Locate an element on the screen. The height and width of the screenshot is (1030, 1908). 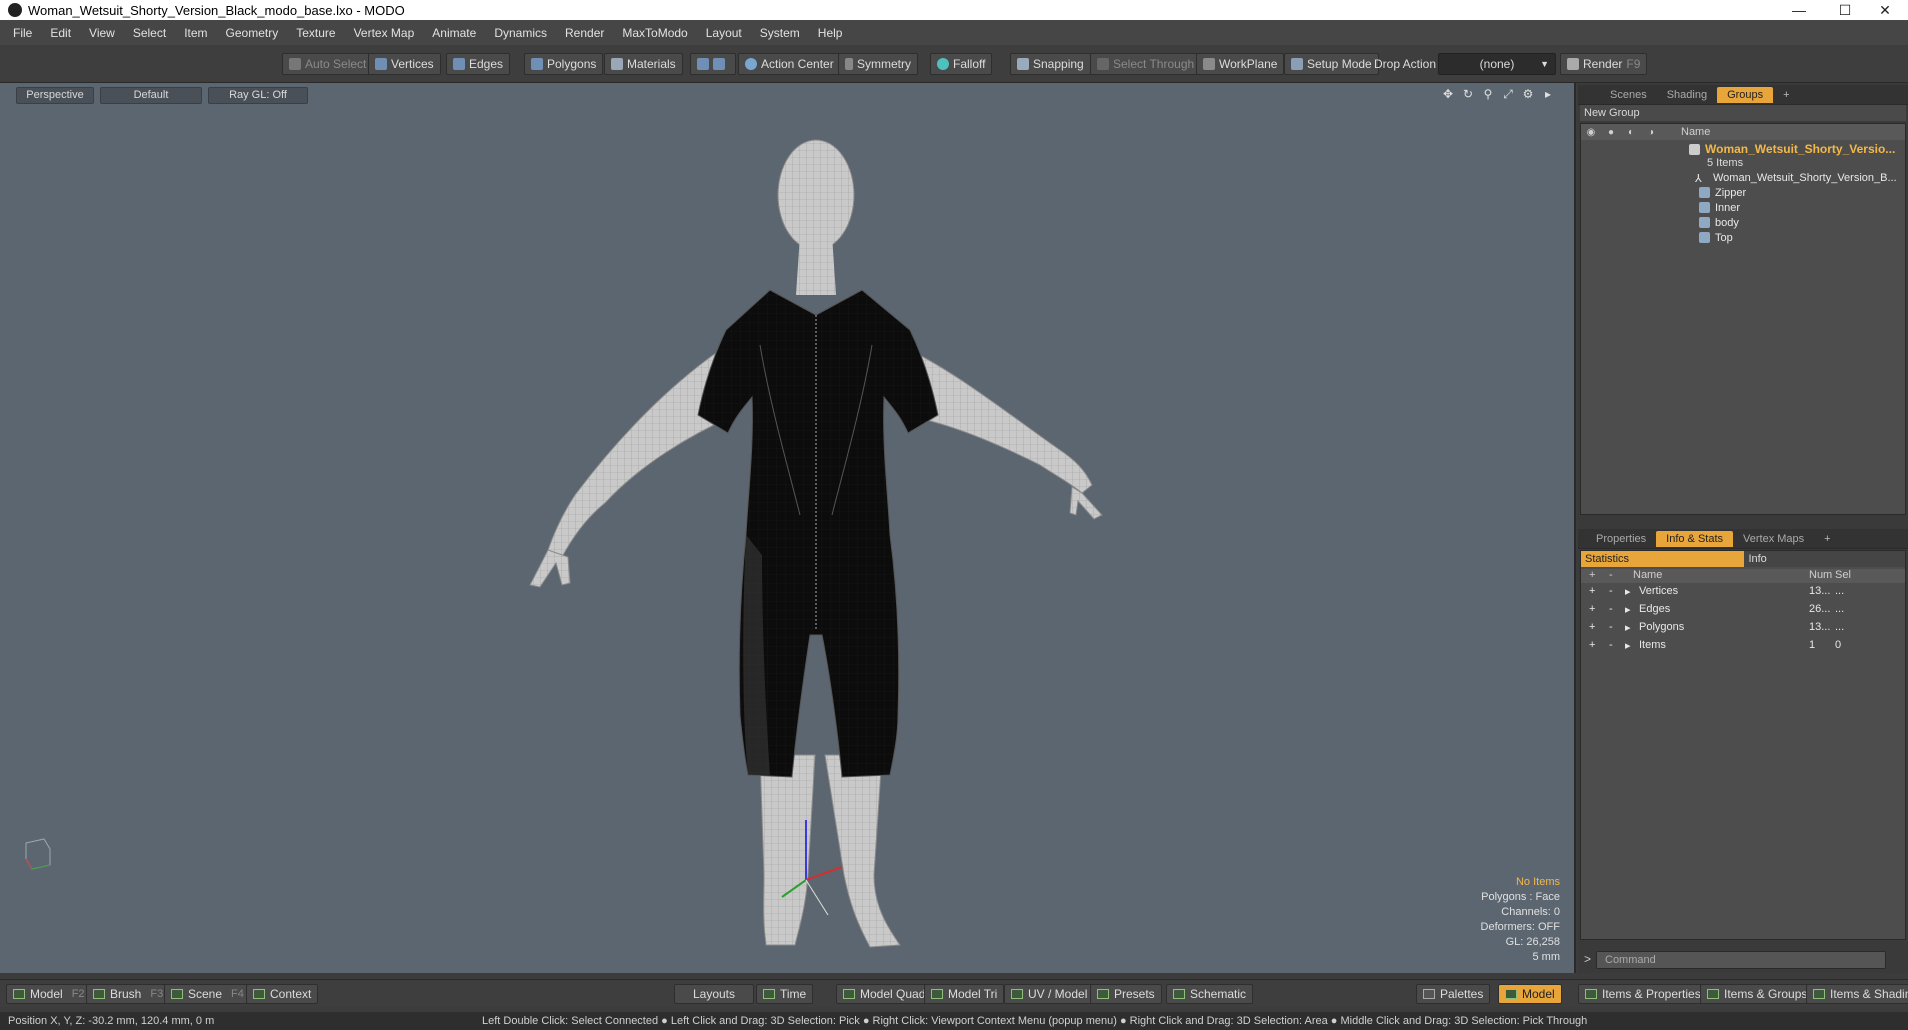
command-bar: > Command is located at coordinates (1743, 960).